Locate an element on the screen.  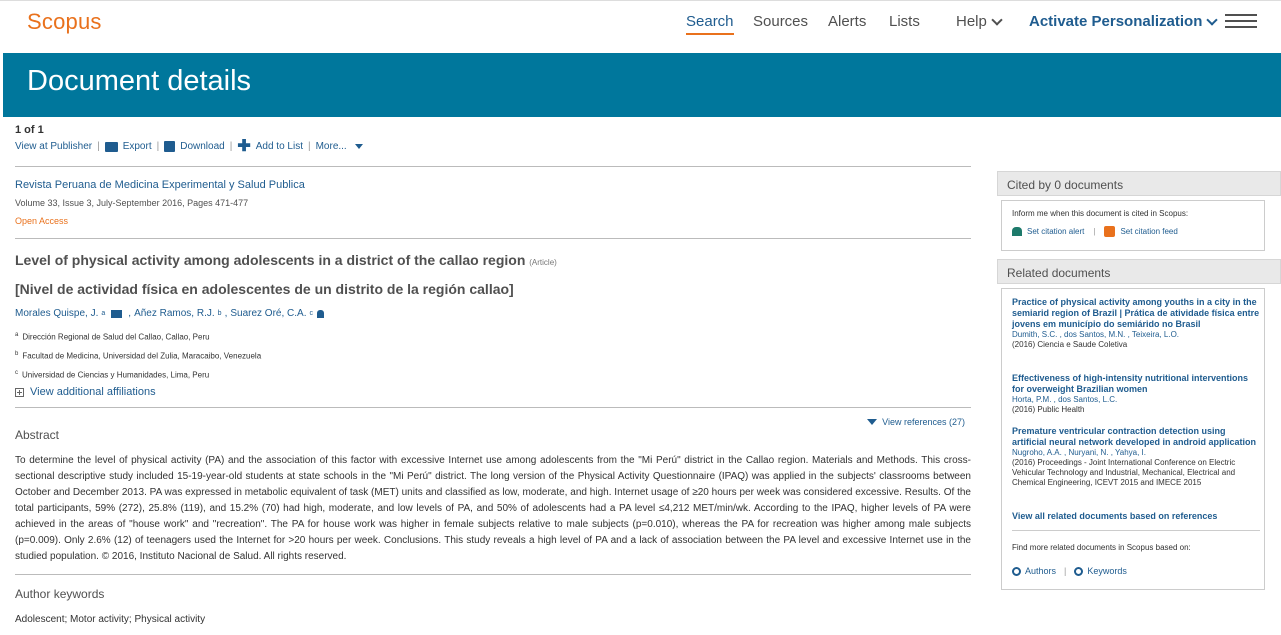
result-count: 1 of 1 is located at coordinates (29, 130).